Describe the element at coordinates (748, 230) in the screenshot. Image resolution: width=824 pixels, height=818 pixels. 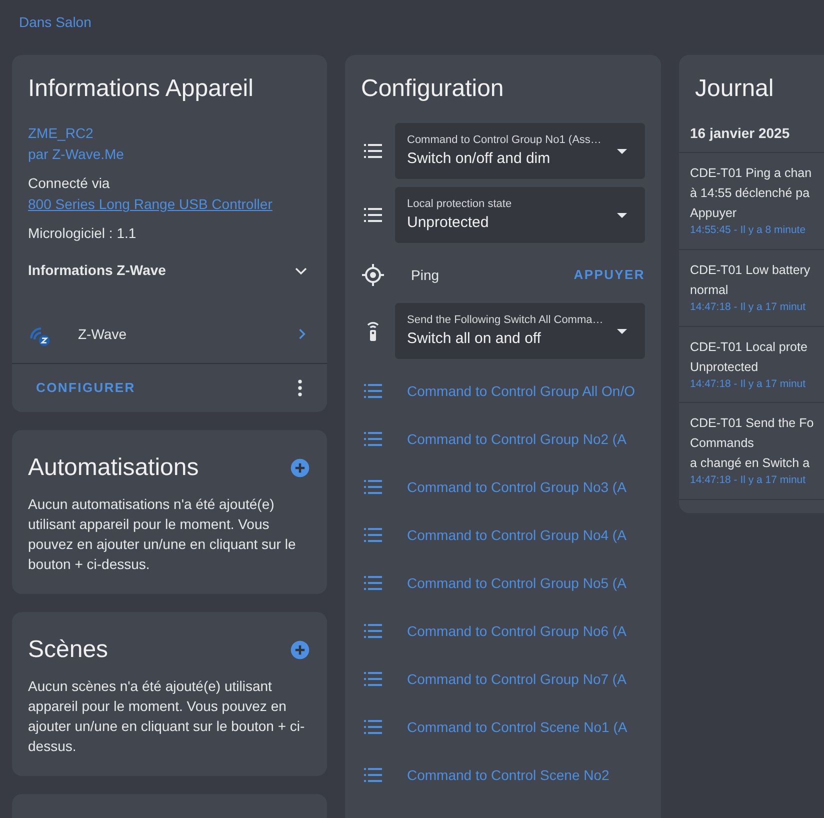
I see `event-time: 14:55:45 - Il y a 8 minute` at that location.